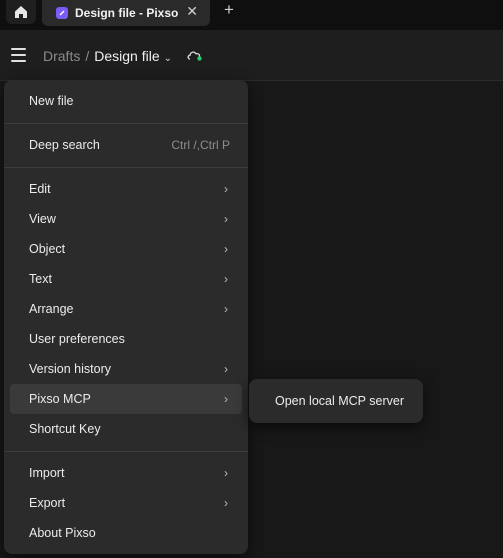 Image resolution: width=503 pixels, height=558 pixels. Describe the element at coordinates (126, 249) in the screenshot. I see `menu-item-object: Object ›` at that location.